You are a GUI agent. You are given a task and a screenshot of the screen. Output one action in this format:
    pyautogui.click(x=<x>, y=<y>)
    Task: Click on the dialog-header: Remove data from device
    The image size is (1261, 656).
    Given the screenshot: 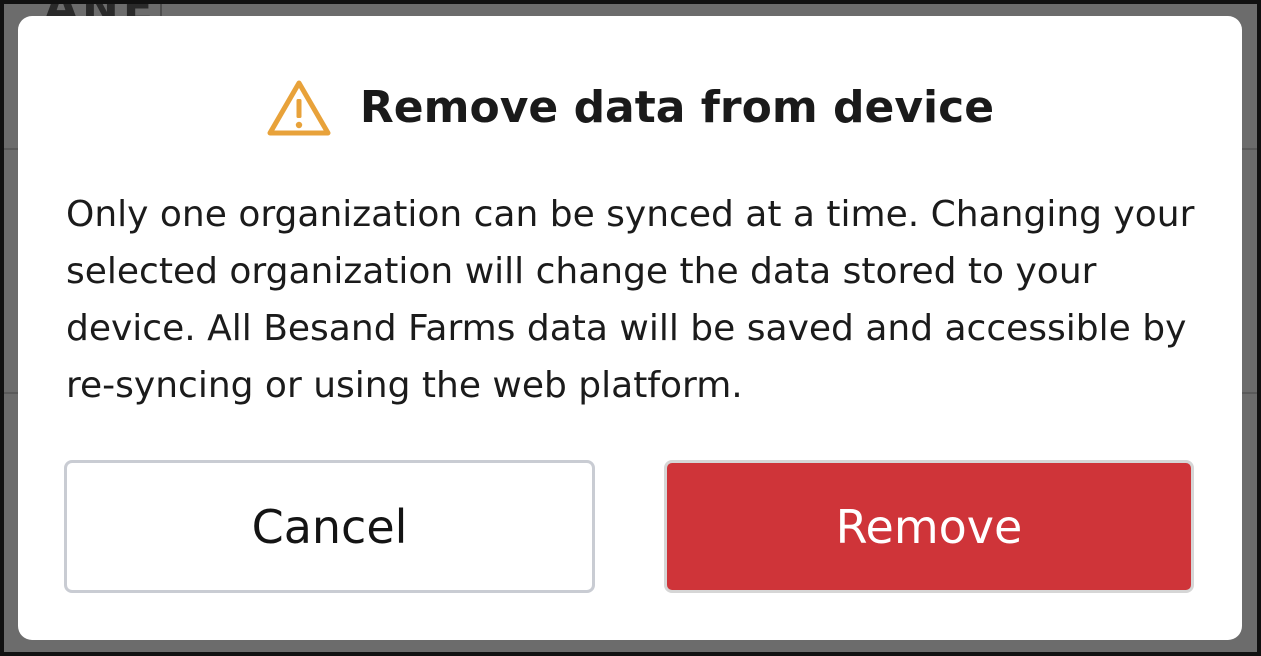 What is the action you would take?
    pyautogui.click(x=630, y=108)
    